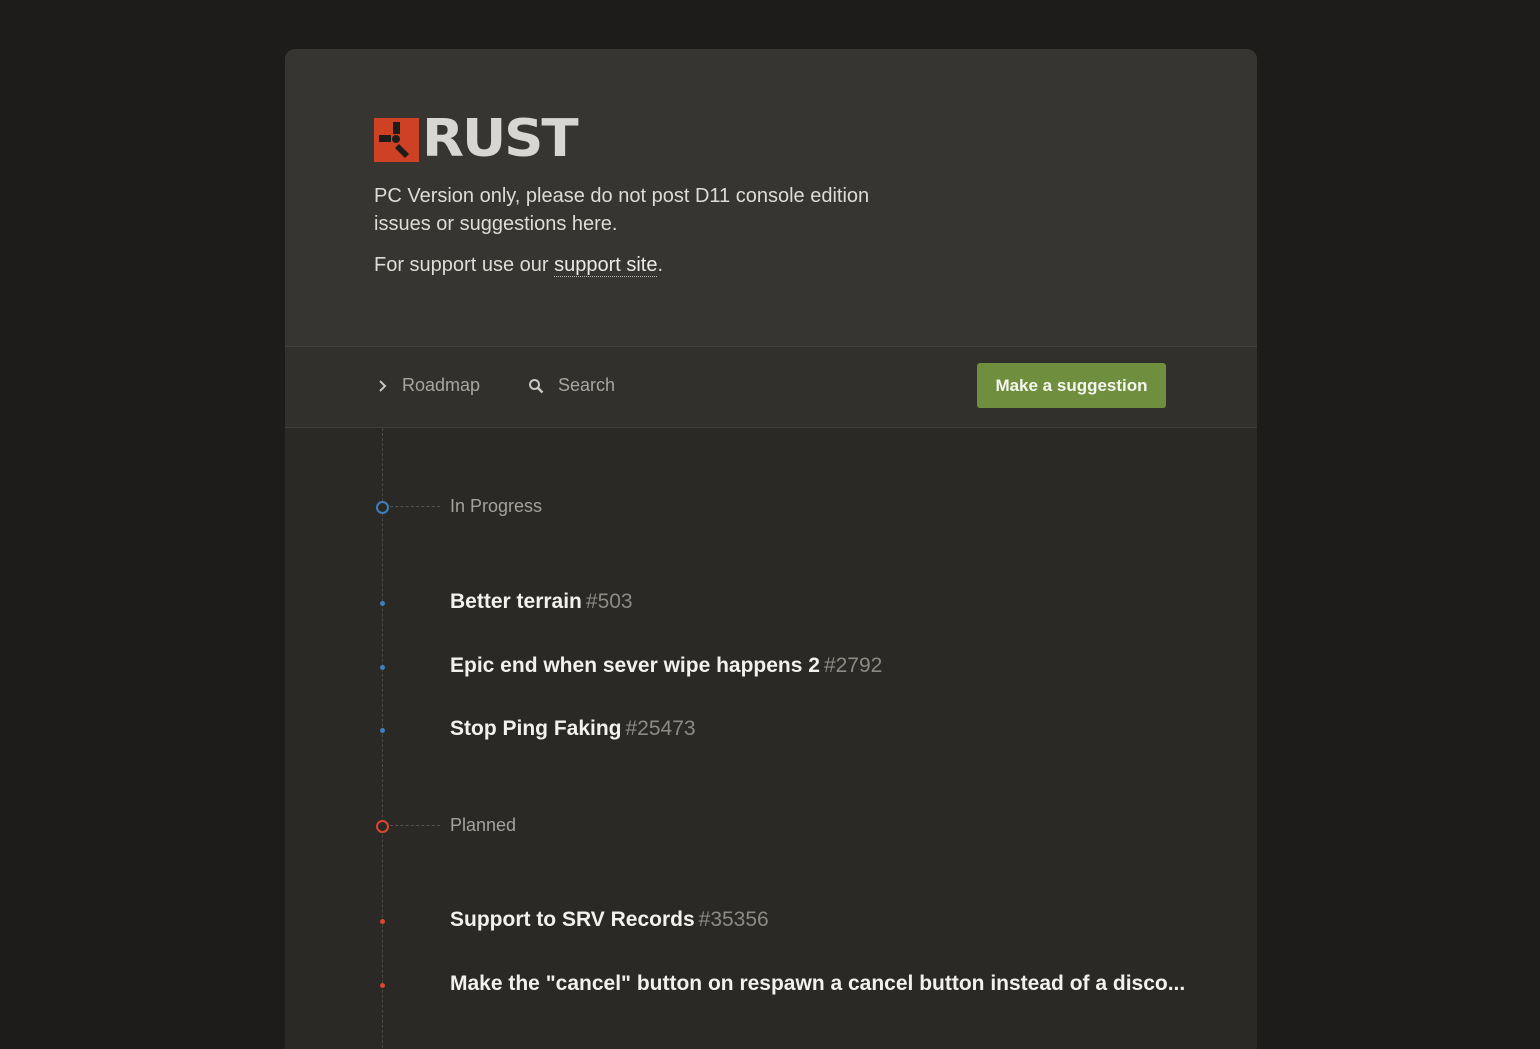  I want to click on support-line: For support use our support site., so click(518, 265).